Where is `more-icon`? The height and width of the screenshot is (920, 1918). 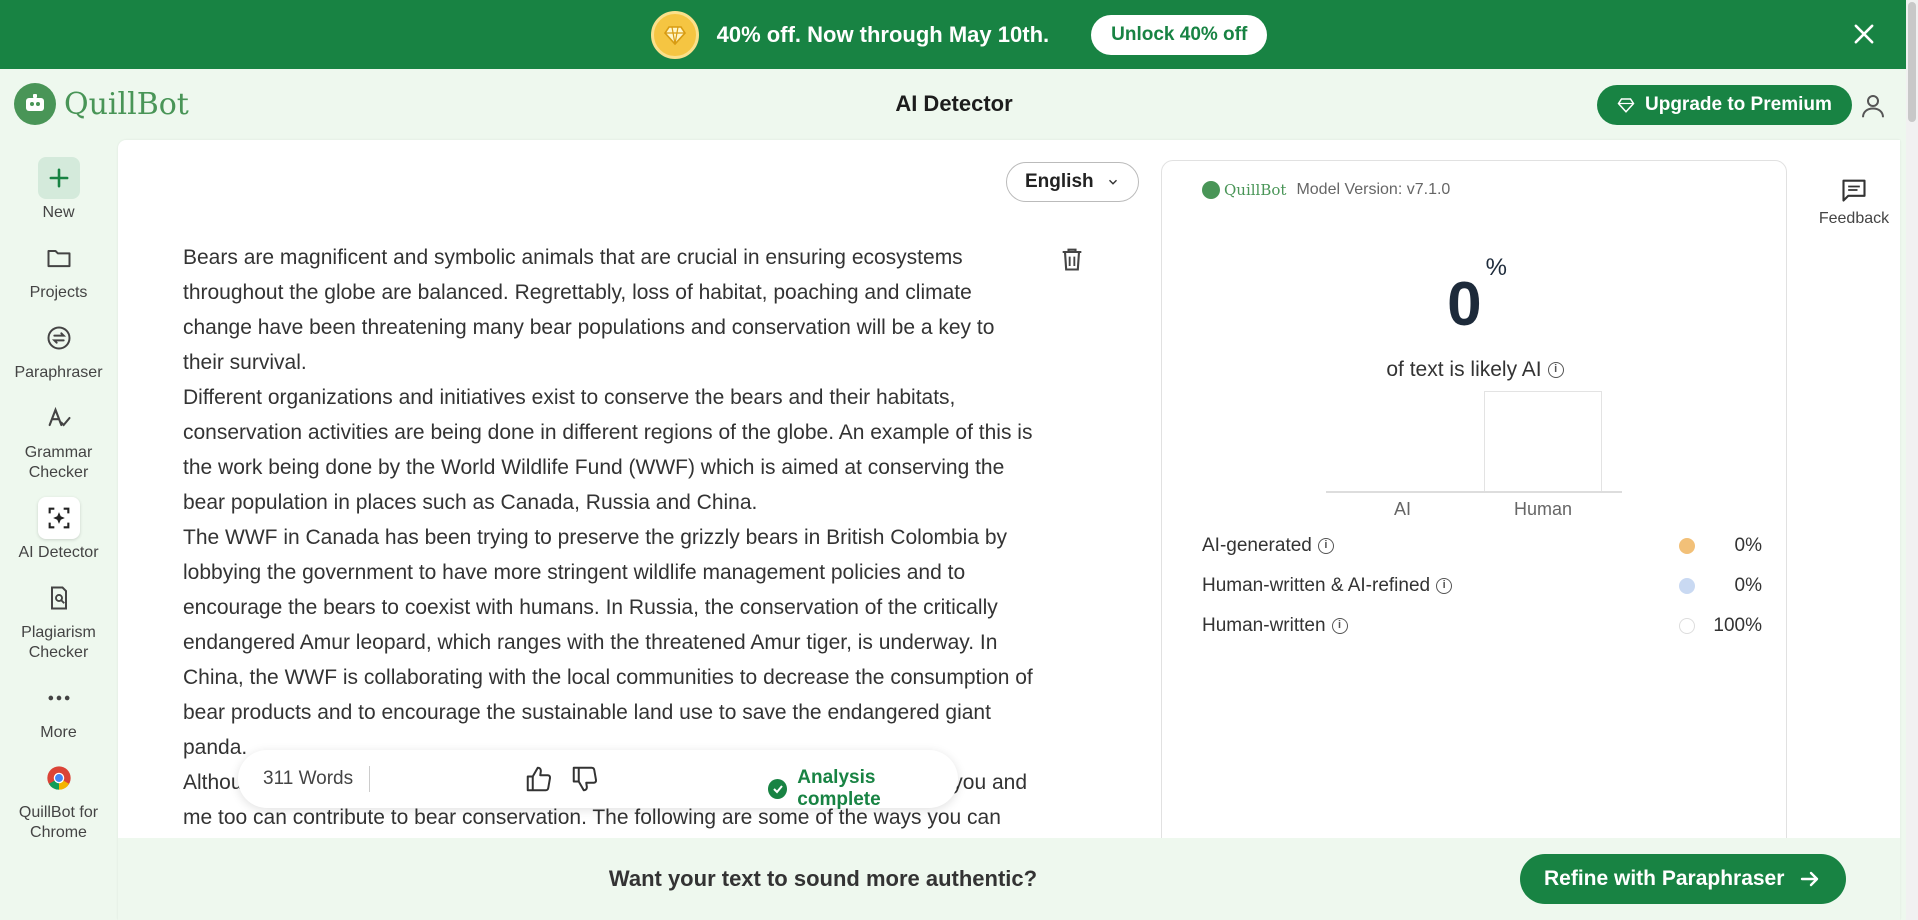 more-icon is located at coordinates (59, 698).